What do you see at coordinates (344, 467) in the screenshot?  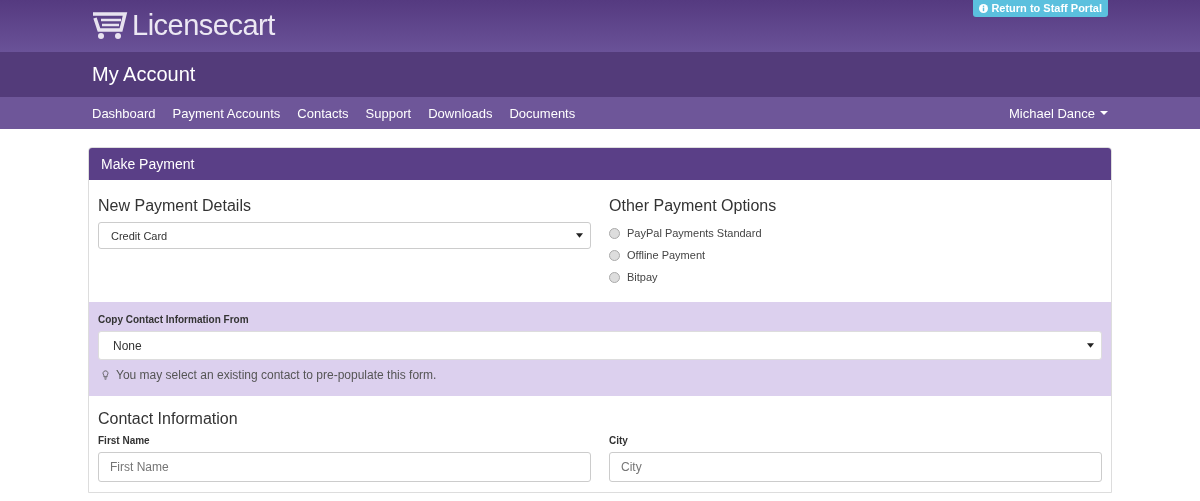 I see `input-field: First Name` at bounding box center [344, 467].